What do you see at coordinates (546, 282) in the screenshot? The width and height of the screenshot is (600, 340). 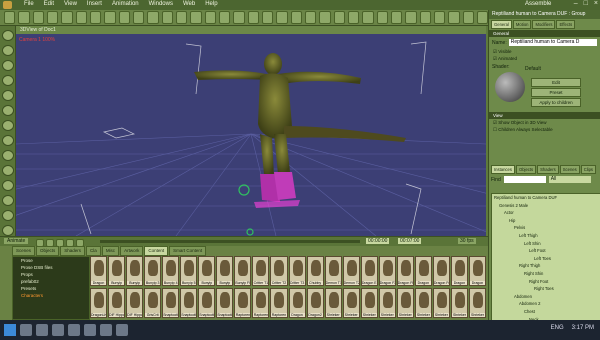 I see `scene-node: Right Foot` at bounding box center [546, 282].